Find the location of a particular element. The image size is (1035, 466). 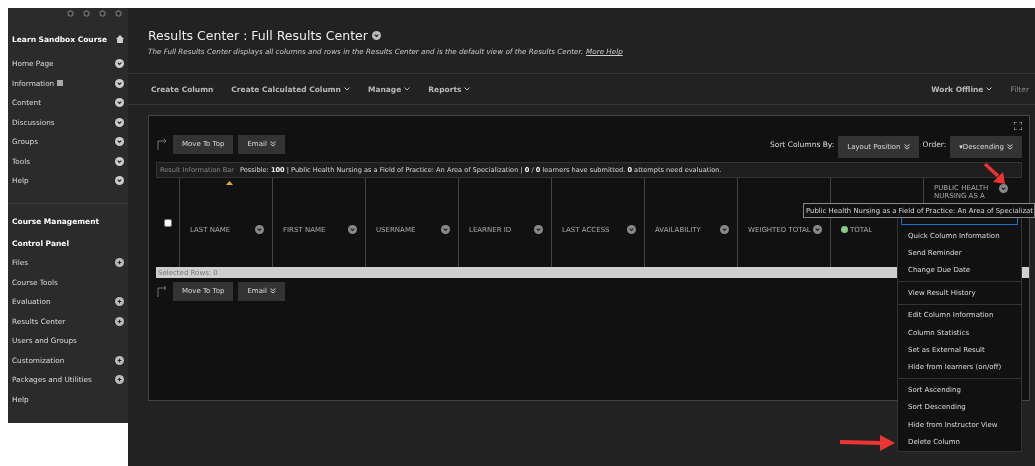

expand-icon is located at coordinates (1018, 126).